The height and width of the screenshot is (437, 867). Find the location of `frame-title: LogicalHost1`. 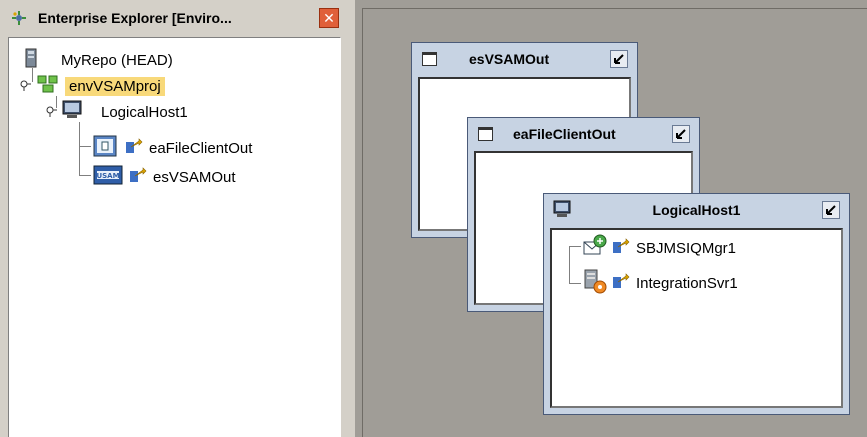

frame-title: LogicalHost1 is located at coordinates (696, 210).